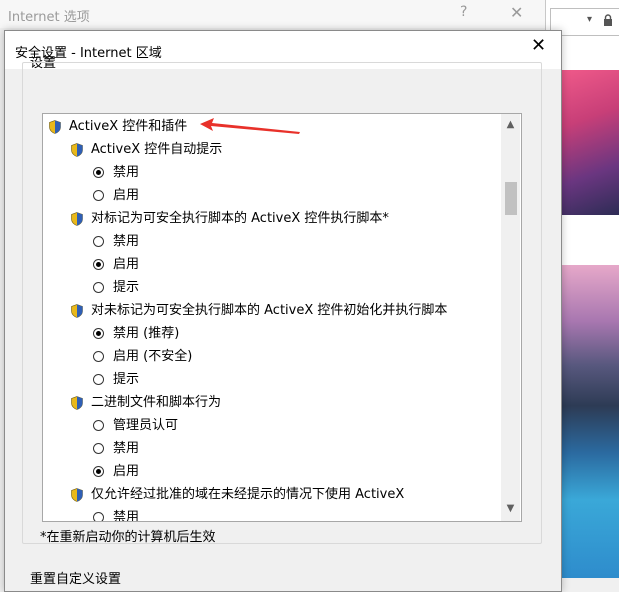 The height and width of the screenshot is (592, 619). I want to click on lock-icon, so click(608, 20).